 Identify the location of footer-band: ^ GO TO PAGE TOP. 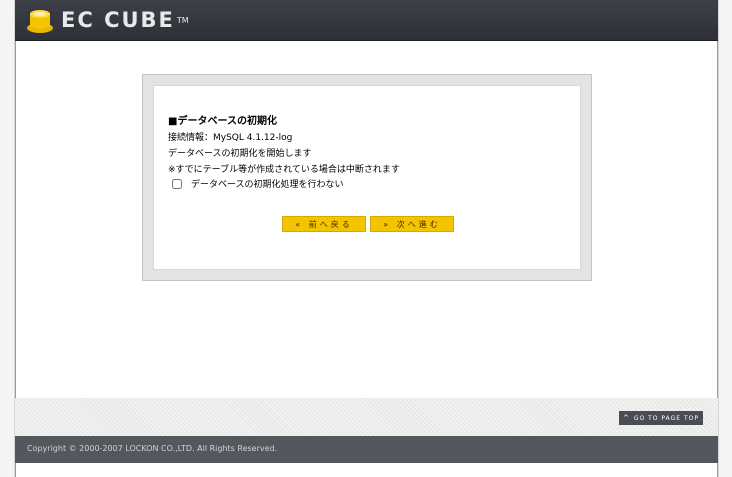
(366, 417).